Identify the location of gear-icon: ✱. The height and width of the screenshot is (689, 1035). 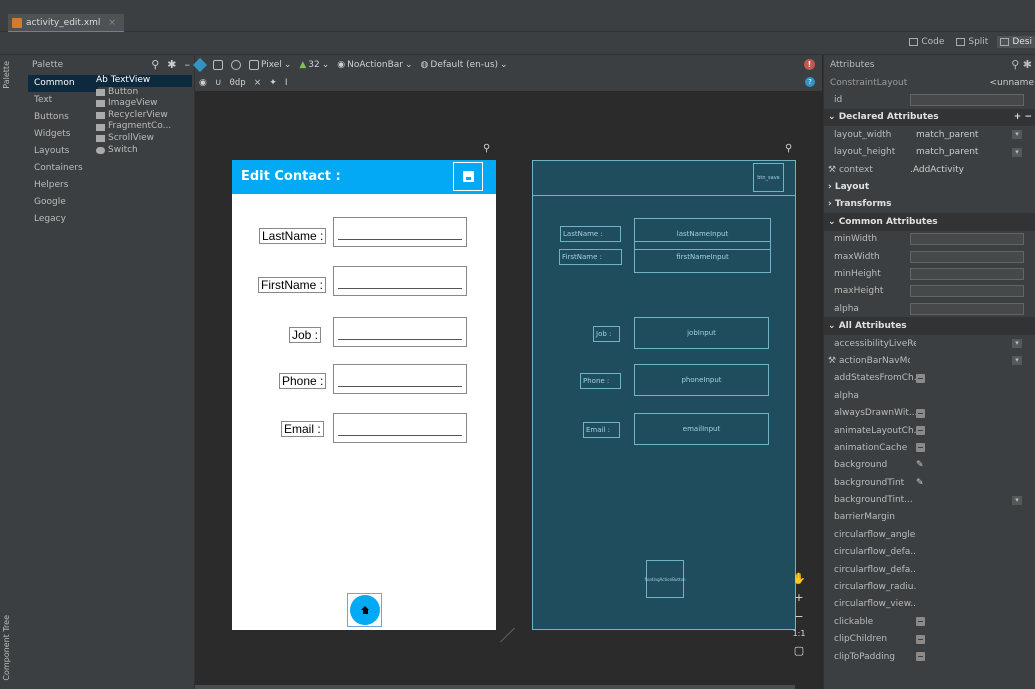
(171, 64).